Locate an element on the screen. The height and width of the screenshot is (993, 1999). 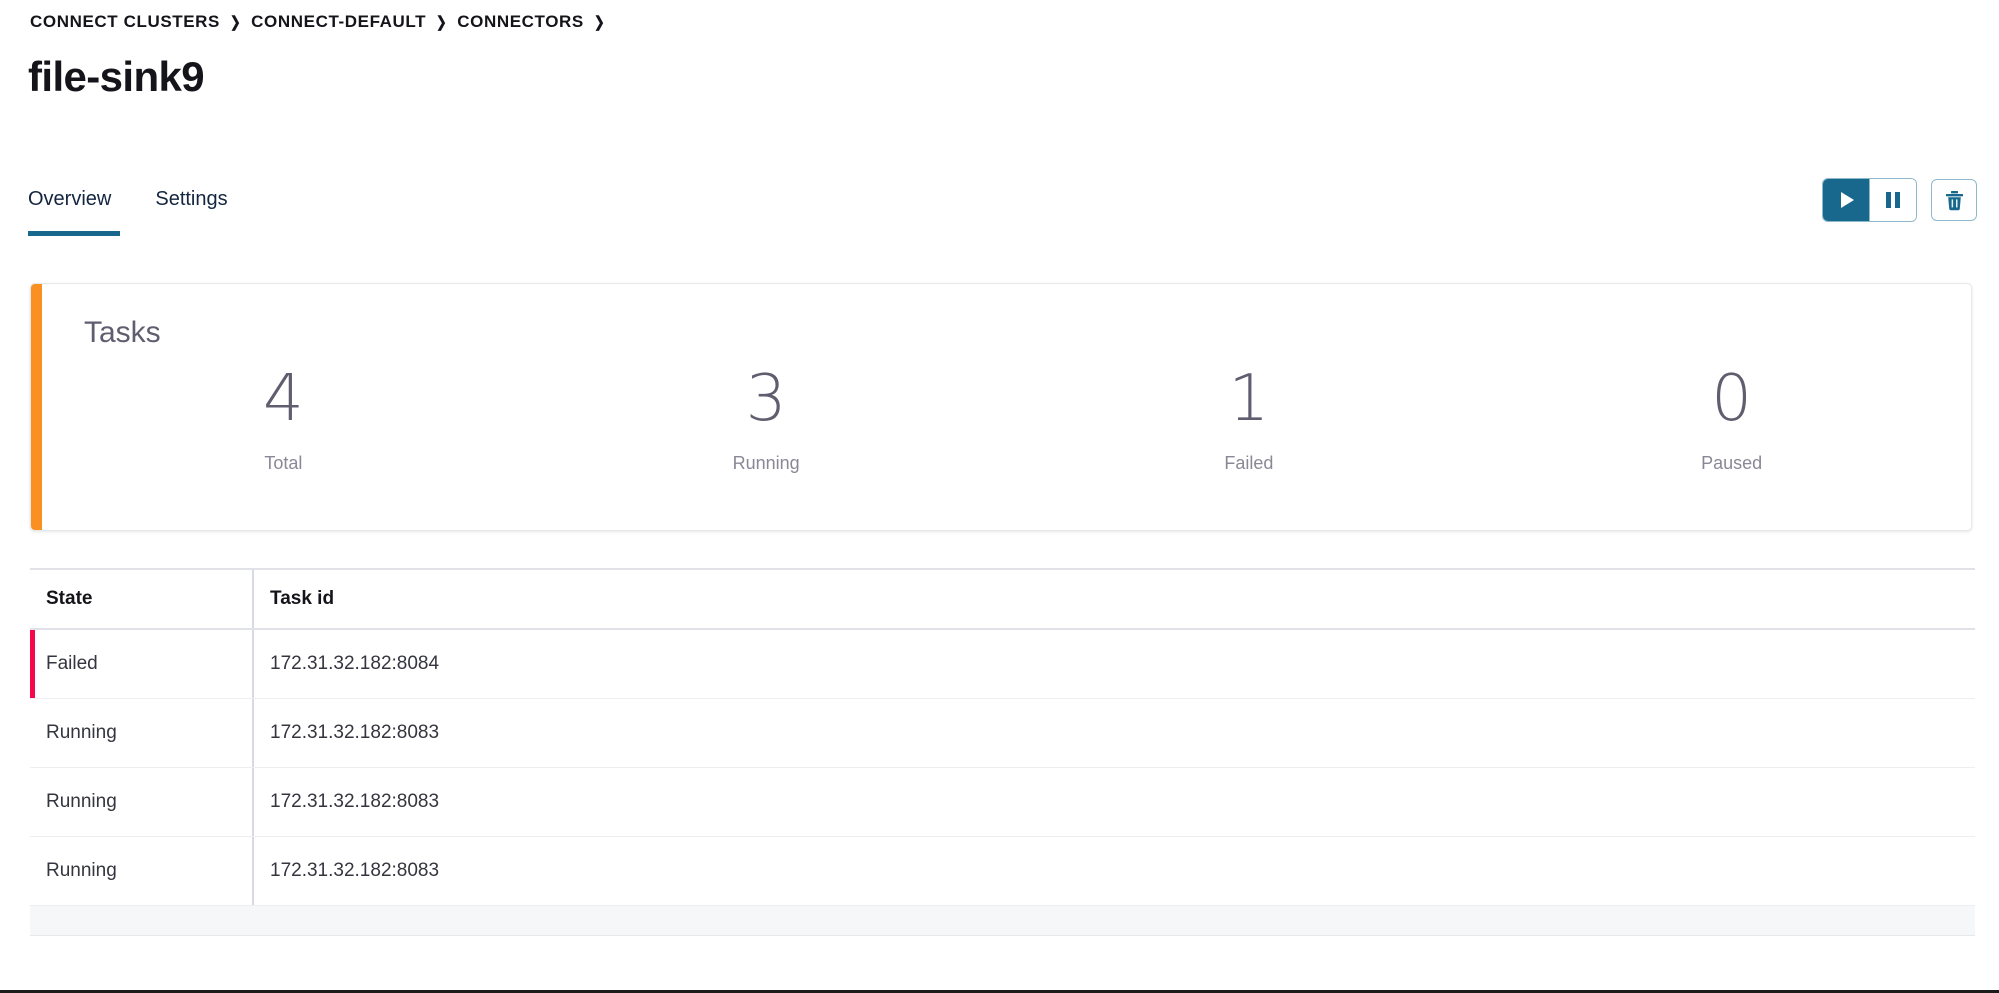
run-state-button-group is located at coordinates (1869, 200).